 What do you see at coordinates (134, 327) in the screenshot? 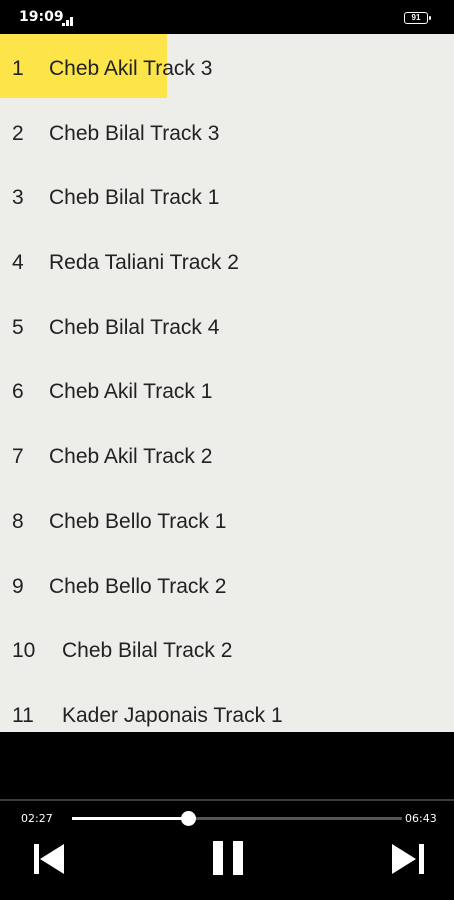
I see `track-title: Cheb Bilal Track 4` at bounding box center [134, 327].